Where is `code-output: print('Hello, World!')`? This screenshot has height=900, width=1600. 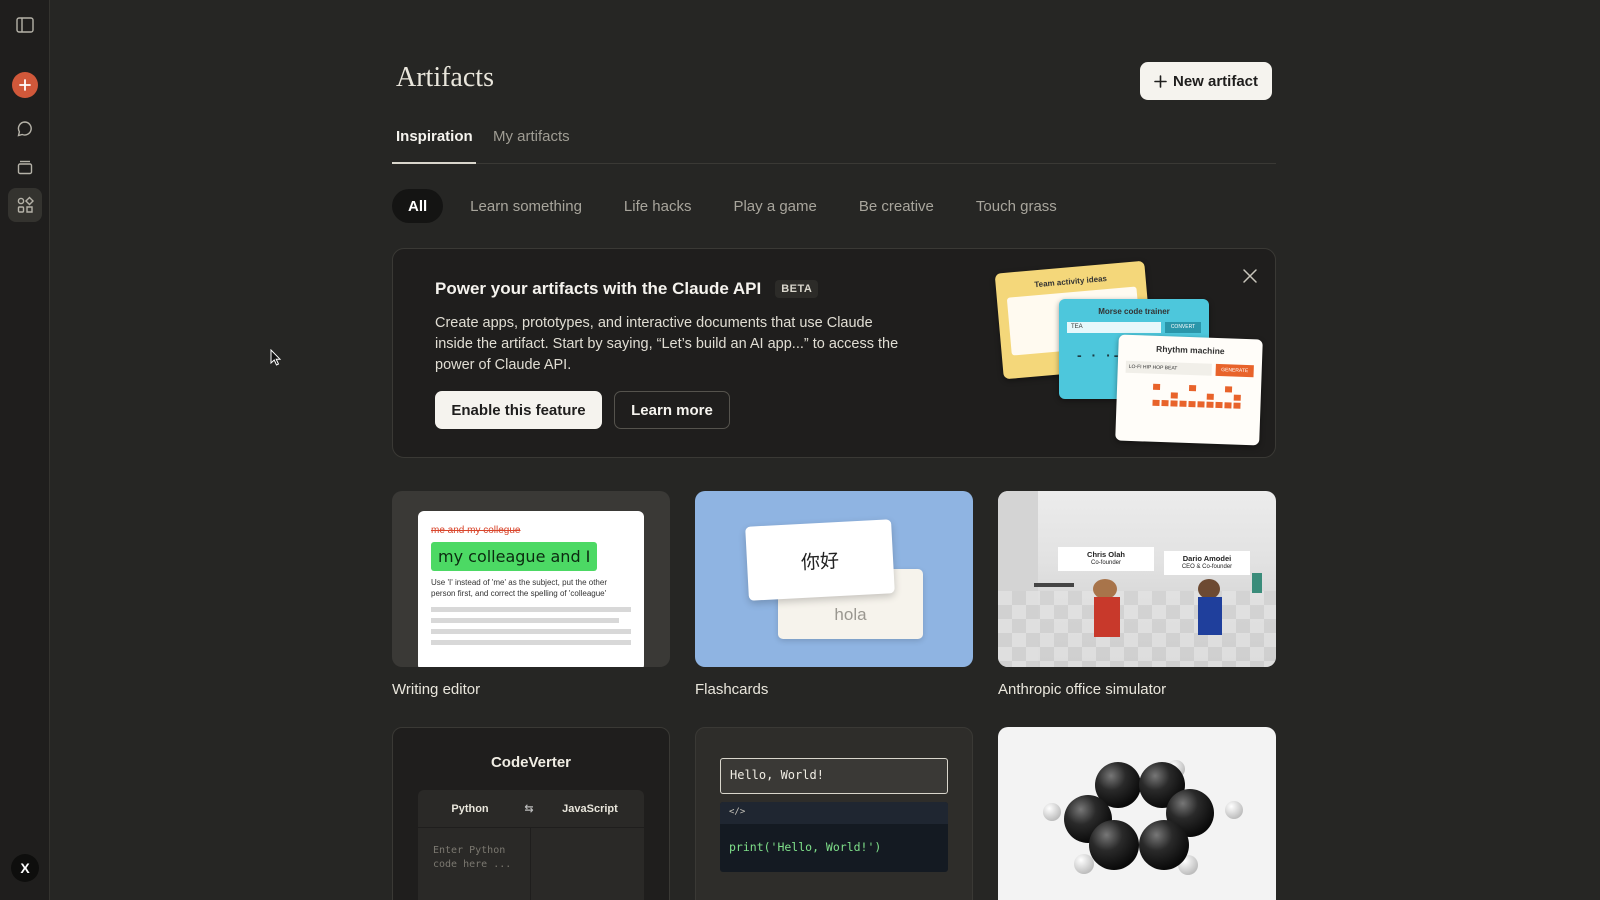
code-output: print('Hello, World!') is located at coordinates (805, 847).